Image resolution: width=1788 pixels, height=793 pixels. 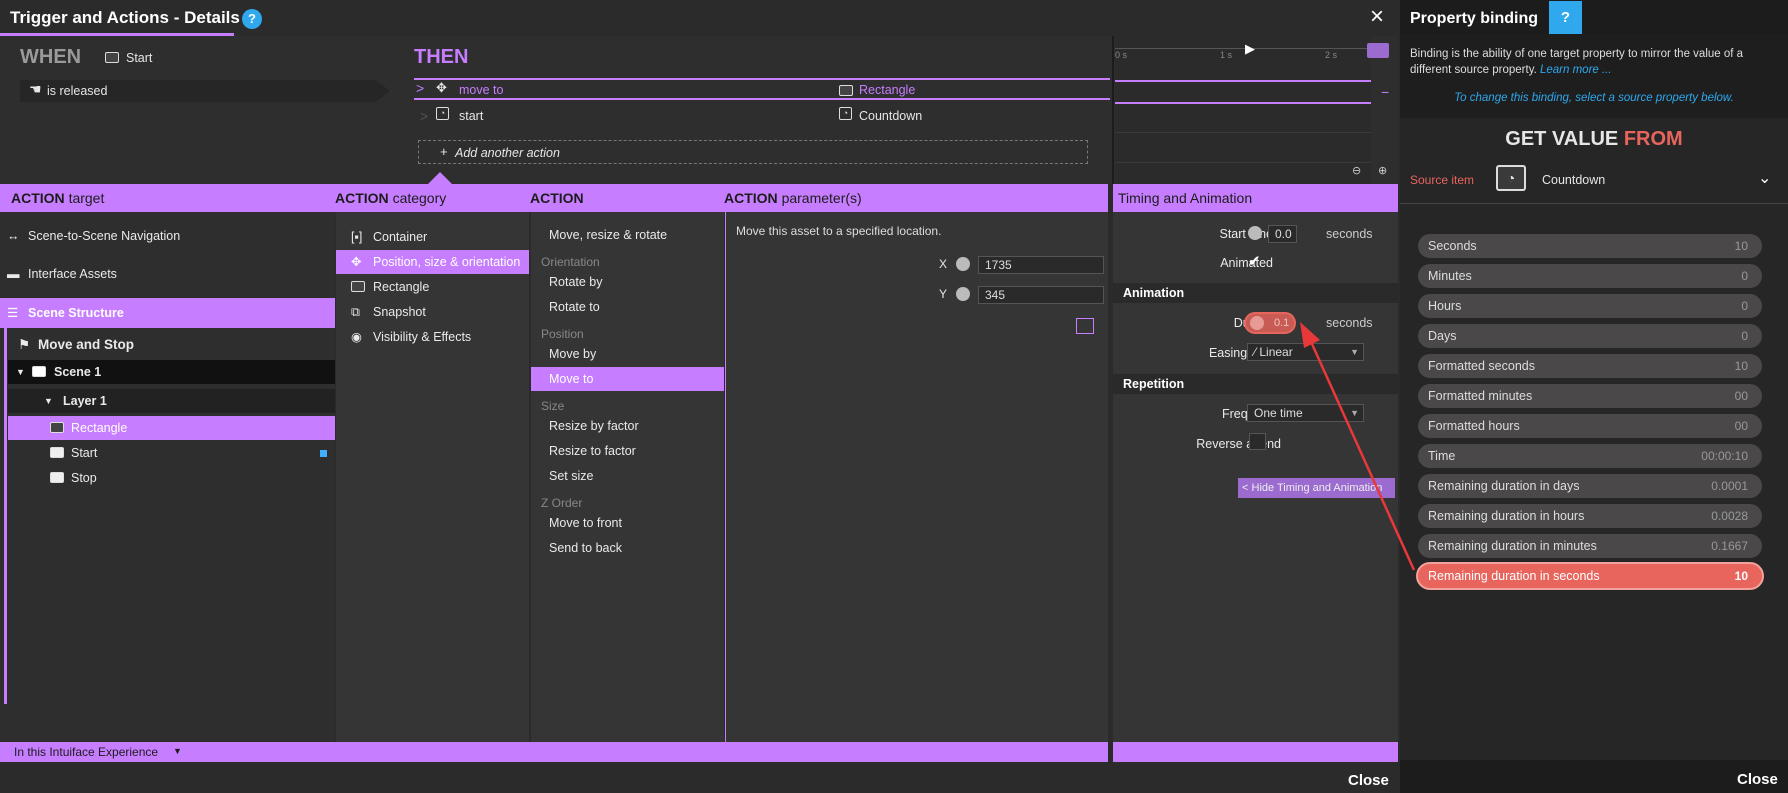 I want to click on annotation-arrow, so click(x=1358, y=446).